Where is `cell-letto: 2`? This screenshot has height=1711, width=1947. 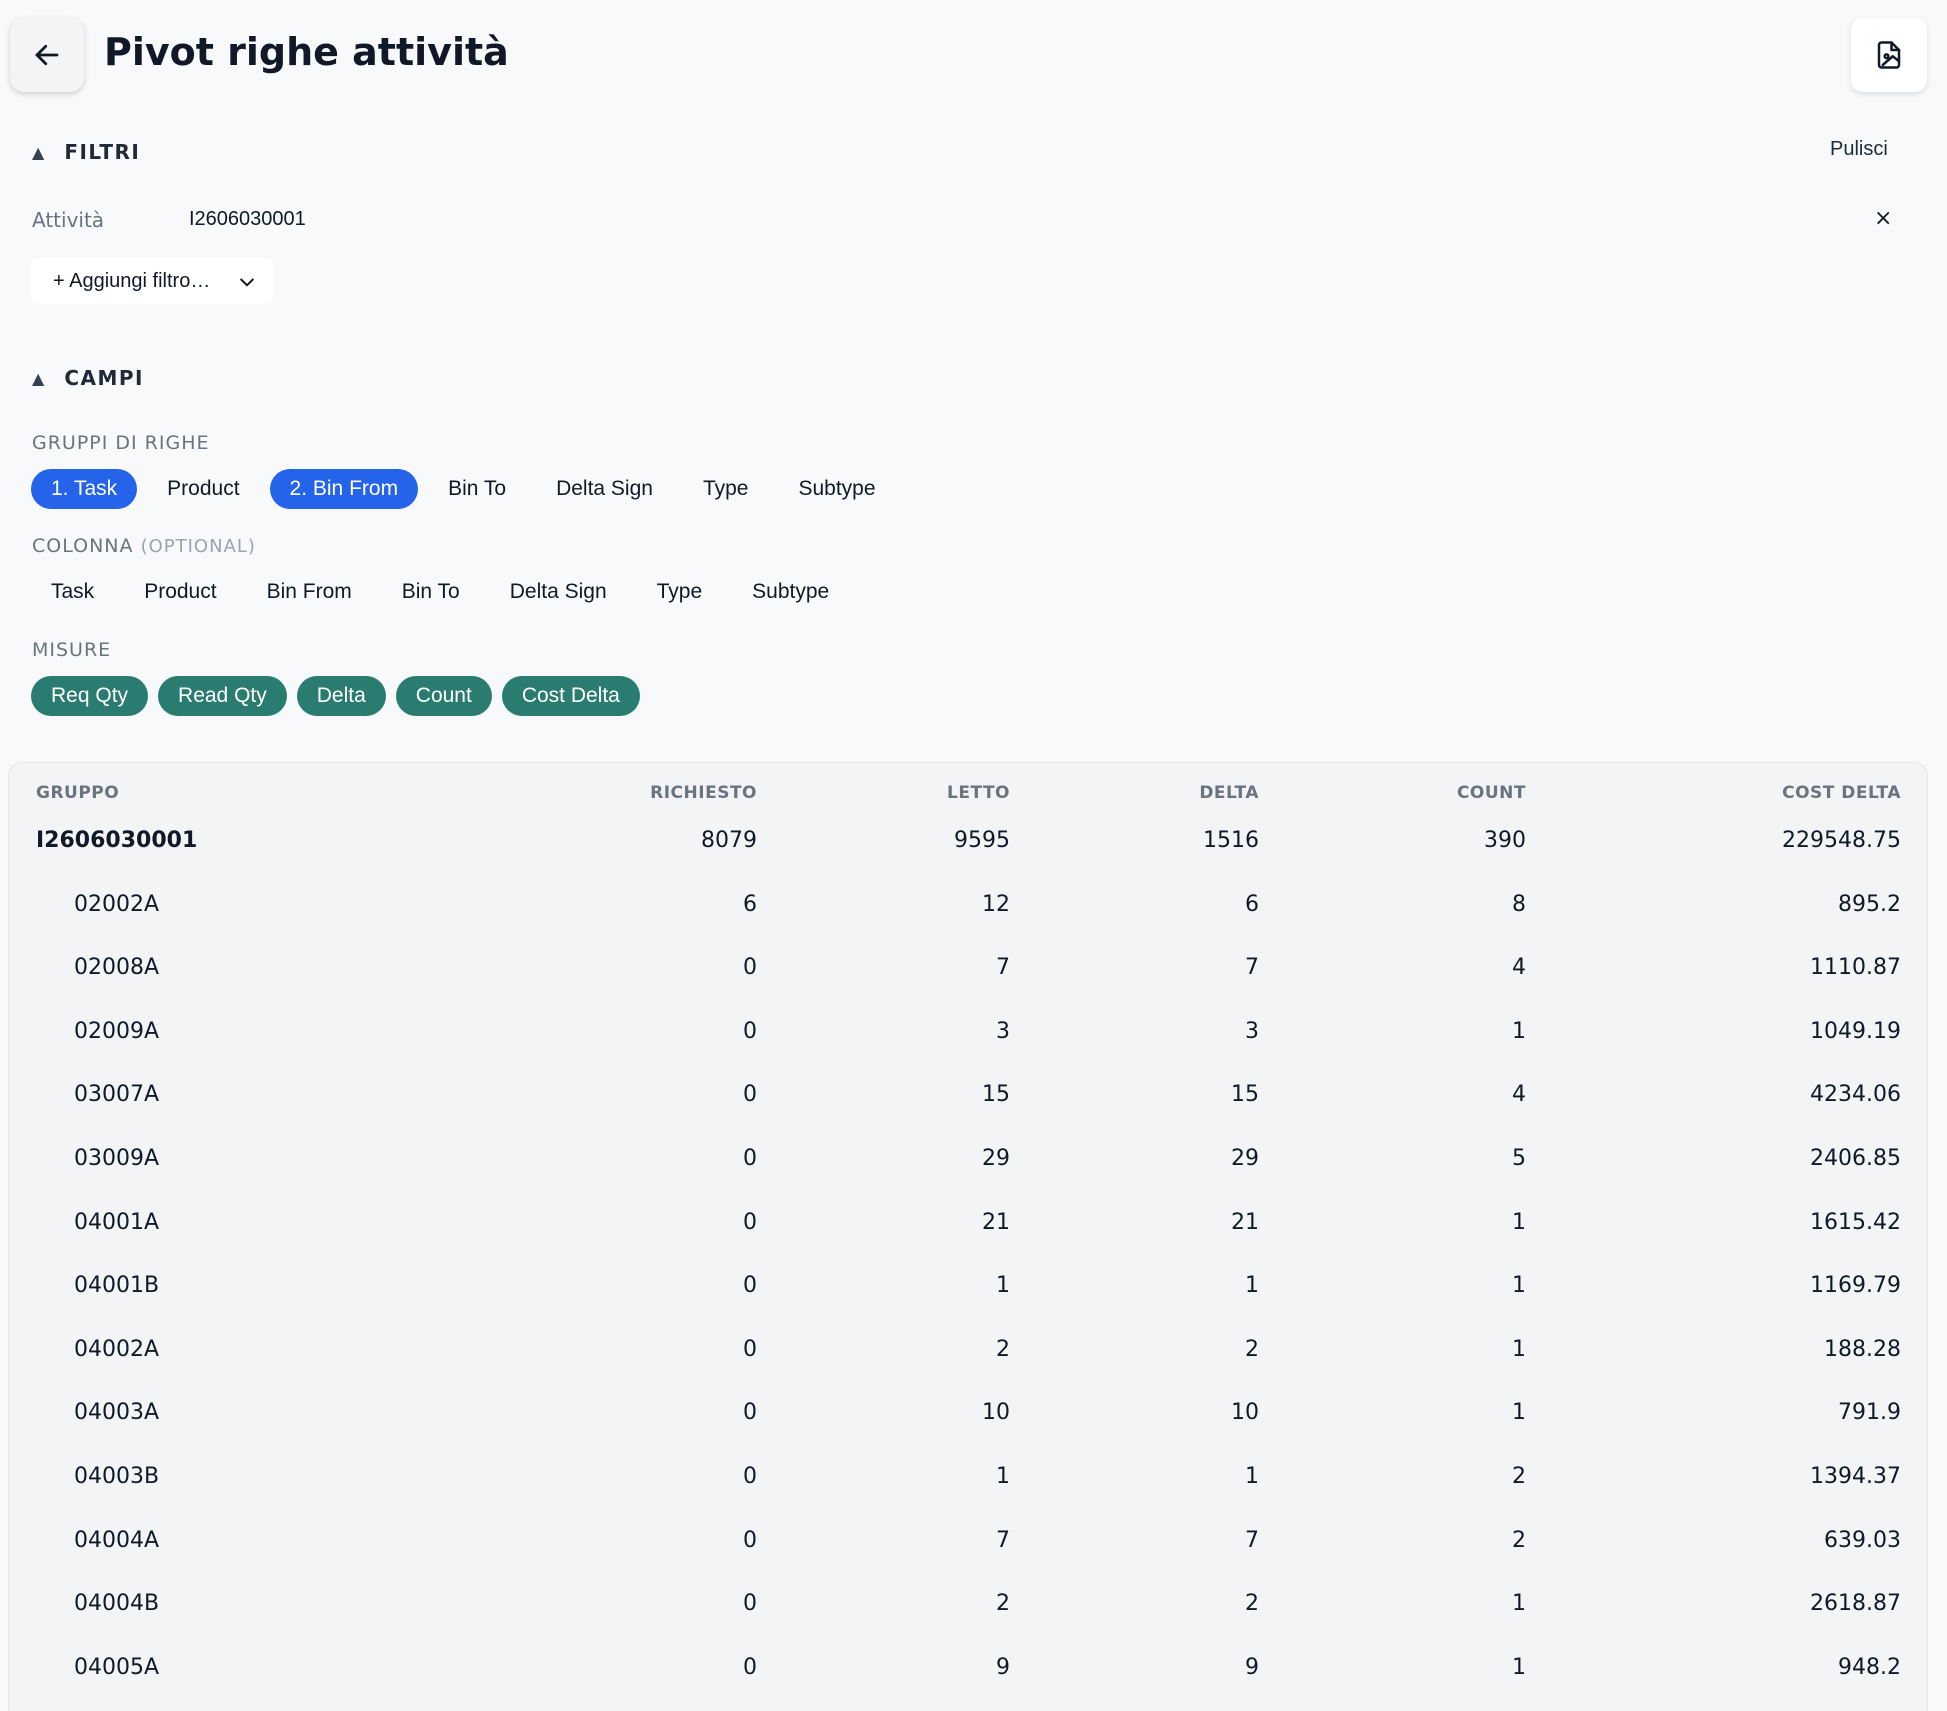 cell-letto: 2 is located at coordinates (1003, 1604).